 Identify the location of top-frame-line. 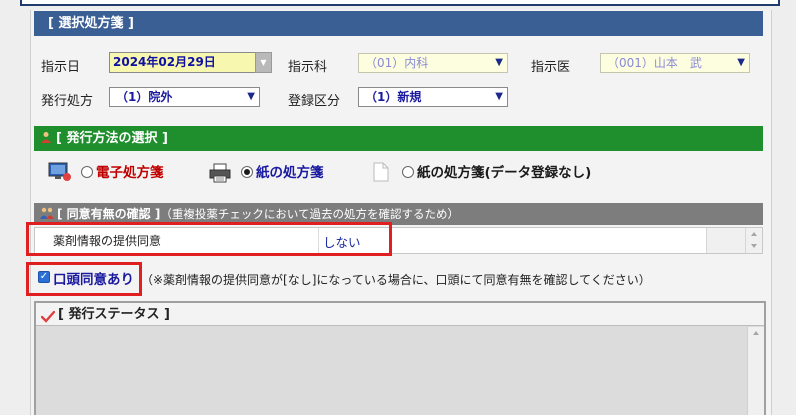
(400, 3).